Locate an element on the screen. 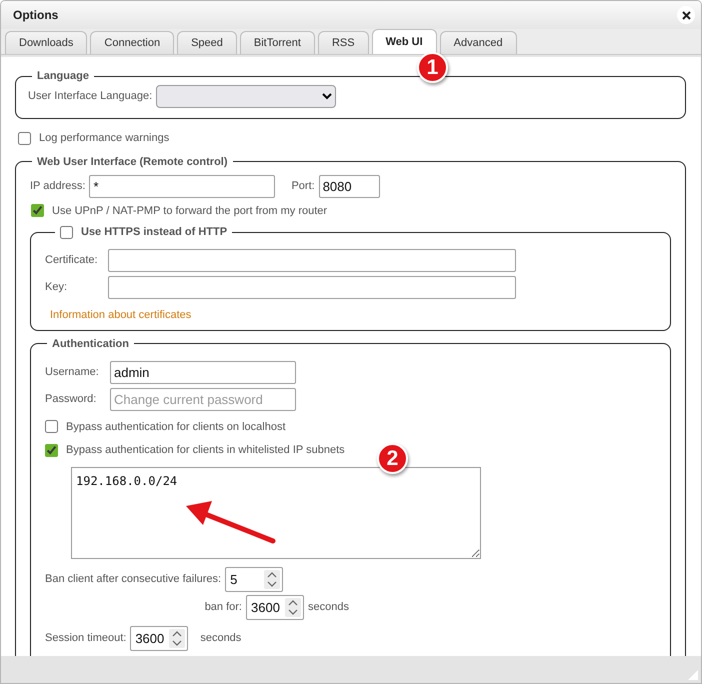  password-field: Change current password is located at coordinates (203, 399).